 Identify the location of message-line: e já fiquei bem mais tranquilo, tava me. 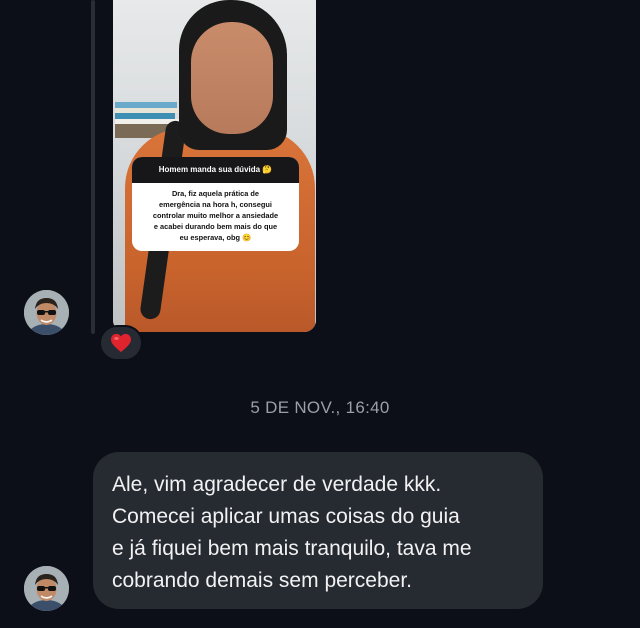
(292, 548).